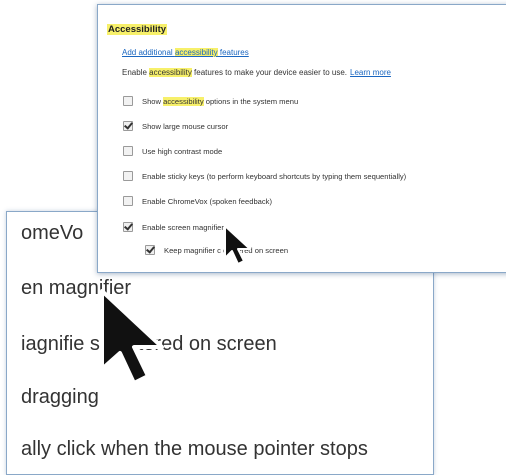 This screenshot has width=506, height=475. I want to click on magnified-text-dragging: dragging, so click(60, 397).